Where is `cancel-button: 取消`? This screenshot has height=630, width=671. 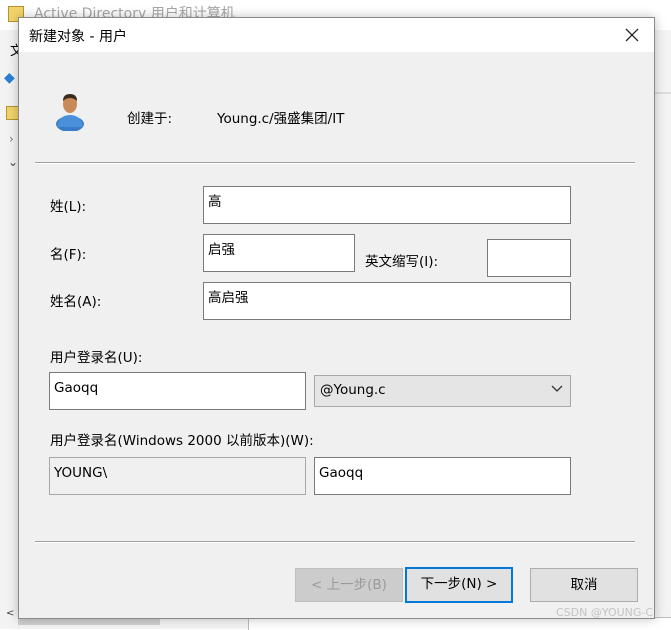 cancel-button: 取消 is located at coordinates (584, 585).